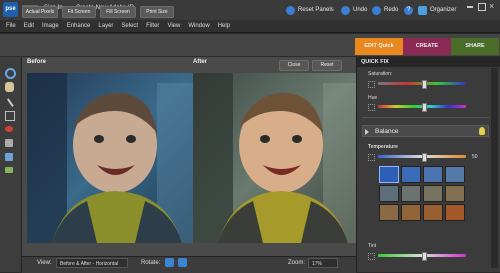  I want to click on undo-icon, so click(345, 10).